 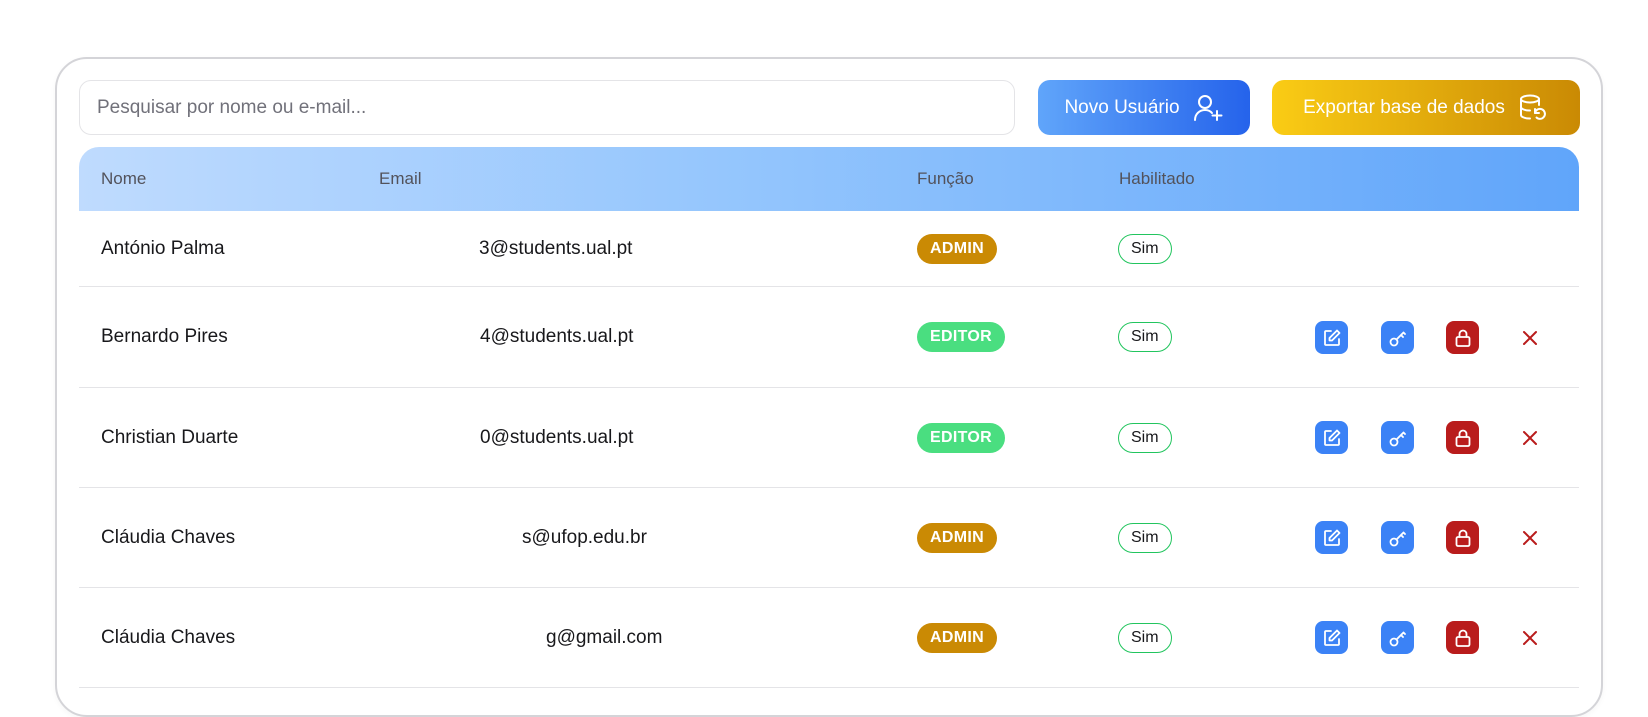 I want to click on new-user-button: Novo Usuário, so click(x=1144, y=107).